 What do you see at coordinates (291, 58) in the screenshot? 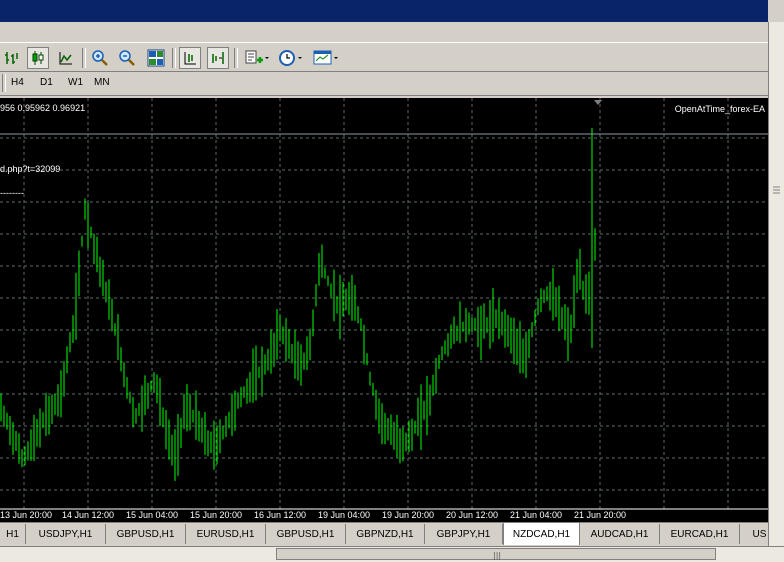
I see `periods-icon` at bounding box center [291, 58].